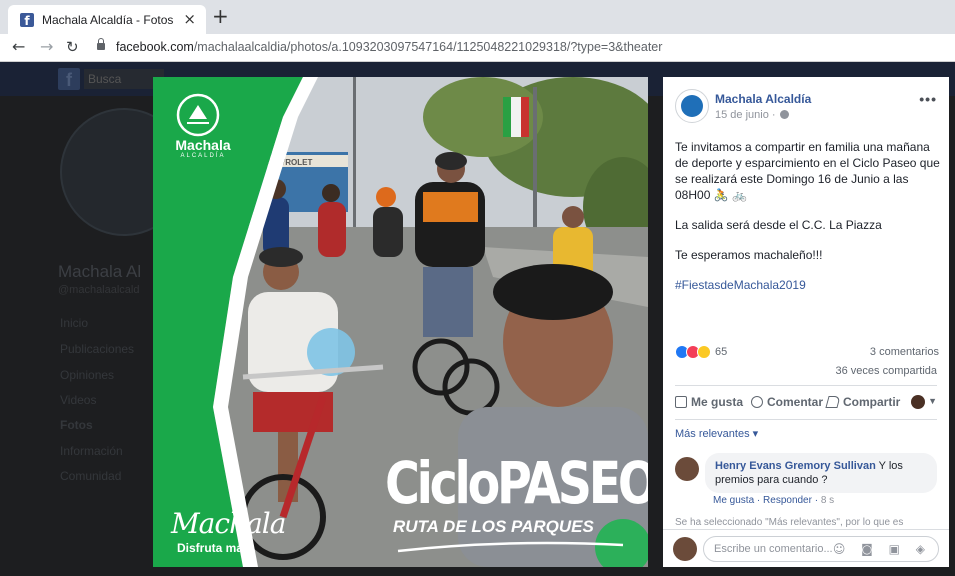 This screenshot has height=576, width=955. I want to click on post-actions: Me gusta Comentar Compartir ▼, so click(807, 403).